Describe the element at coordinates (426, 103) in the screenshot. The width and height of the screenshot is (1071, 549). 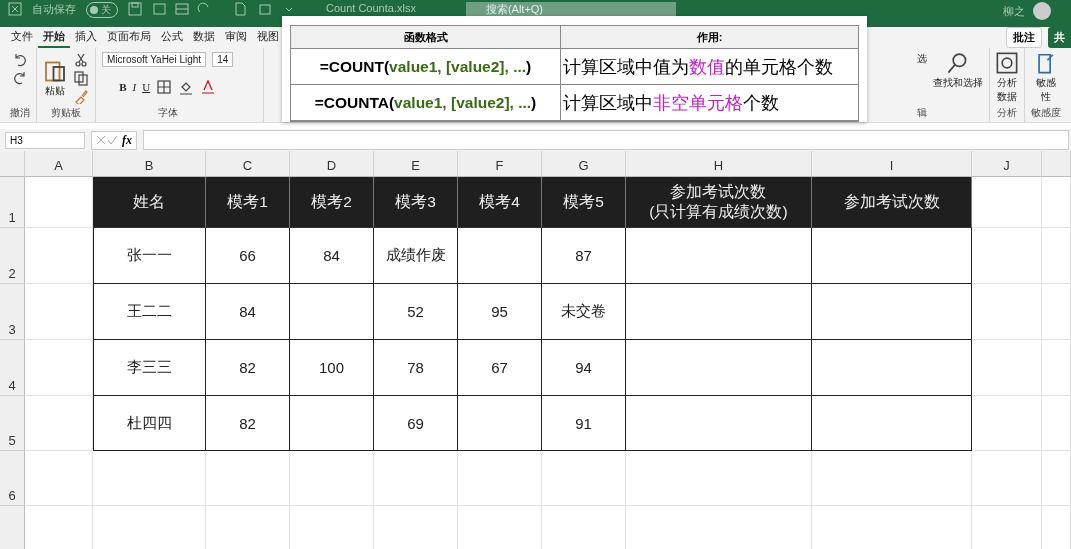
I see `function-syntax: =COUNTA(value1, [value2], ...)` at that location.